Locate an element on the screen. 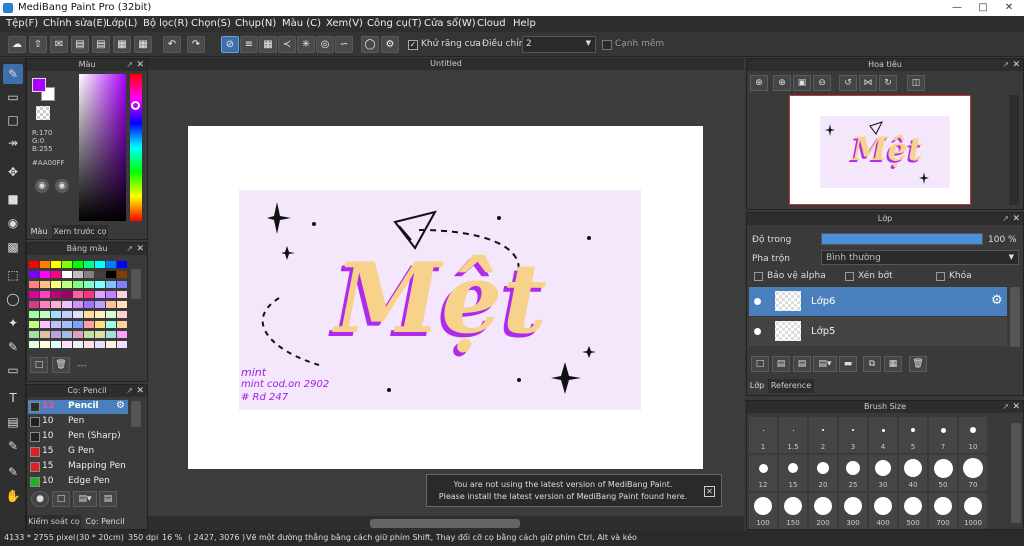 The height and width of the screenshot is (546, 1024). lasso-tool-icon: ◯ is located at coordinates (13, 299).